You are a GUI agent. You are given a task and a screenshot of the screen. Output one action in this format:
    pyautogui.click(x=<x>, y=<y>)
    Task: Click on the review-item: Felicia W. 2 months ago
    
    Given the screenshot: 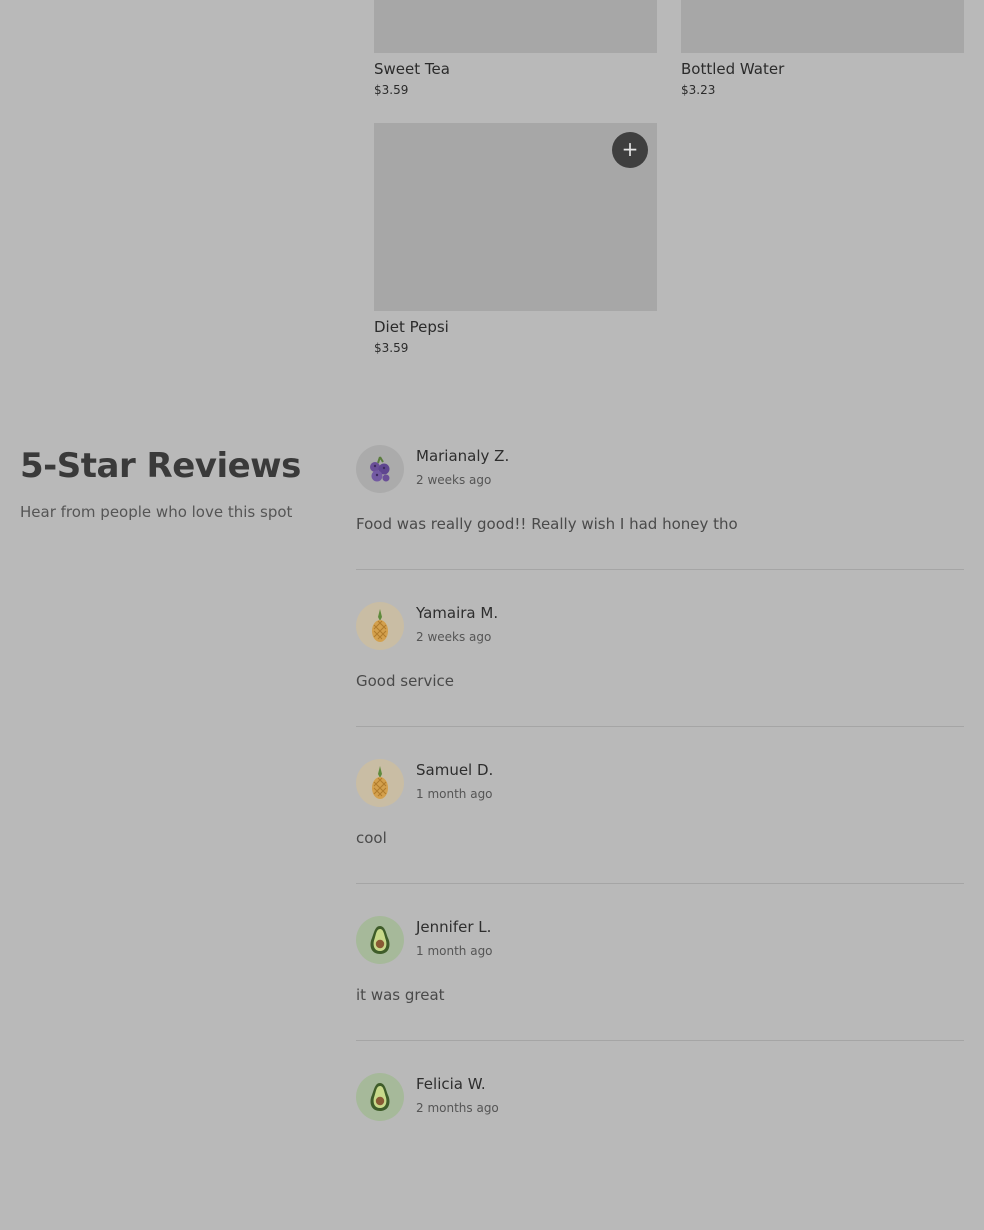 What is the action you would take?
    pyautogui.click(x=660, y=1151)
    